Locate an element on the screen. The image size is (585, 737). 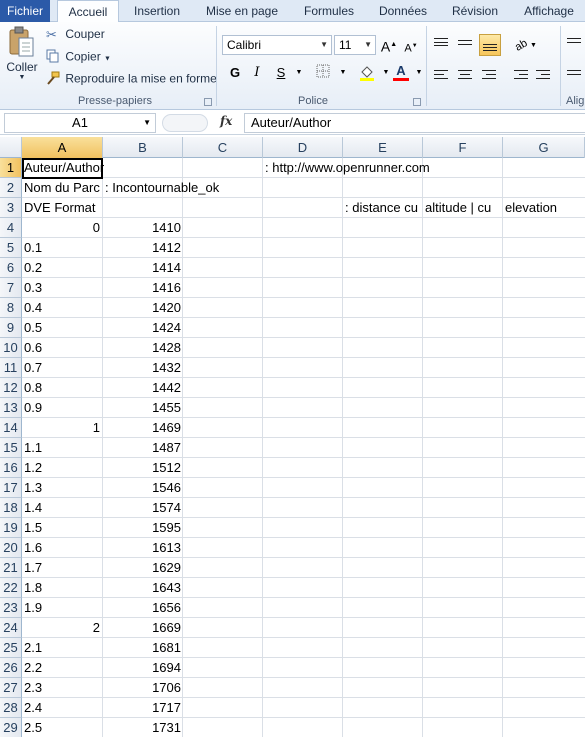
cell-b: 1629 is located at coordinates (143, 567).